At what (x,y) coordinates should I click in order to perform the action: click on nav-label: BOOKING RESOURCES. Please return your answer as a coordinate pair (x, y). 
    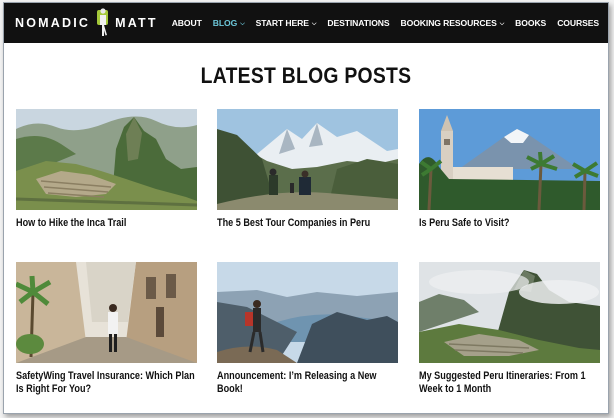
    Looking at the image, I should click on (448, 23).